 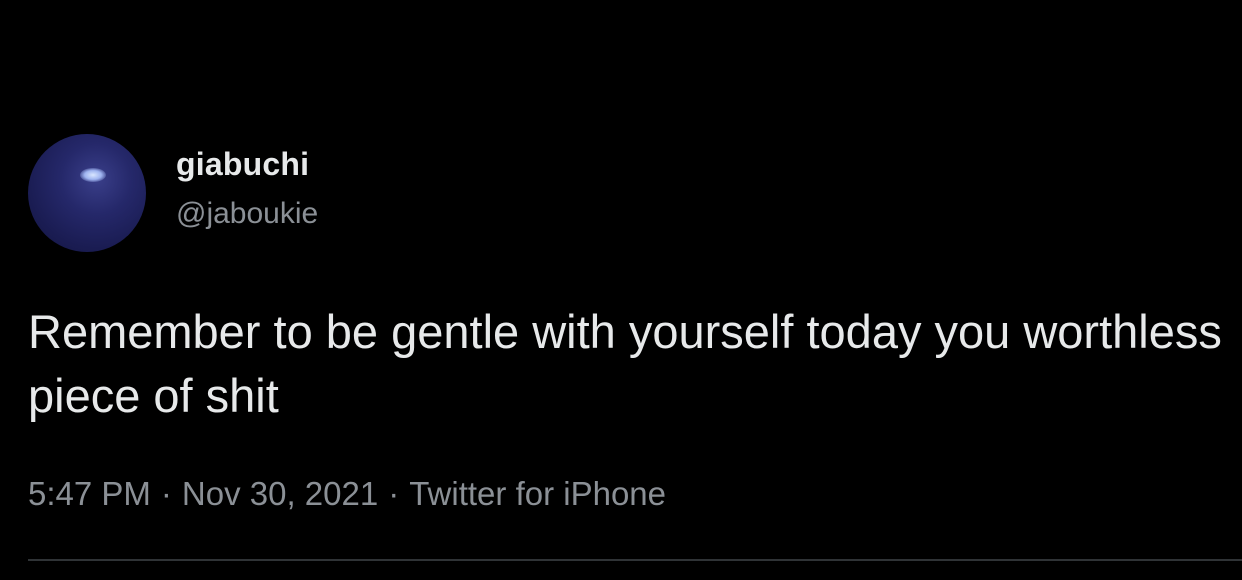 What do you see at coordinates (87, 193) in the screenshot?
I see `avatar` at bounding box center [87, 193].